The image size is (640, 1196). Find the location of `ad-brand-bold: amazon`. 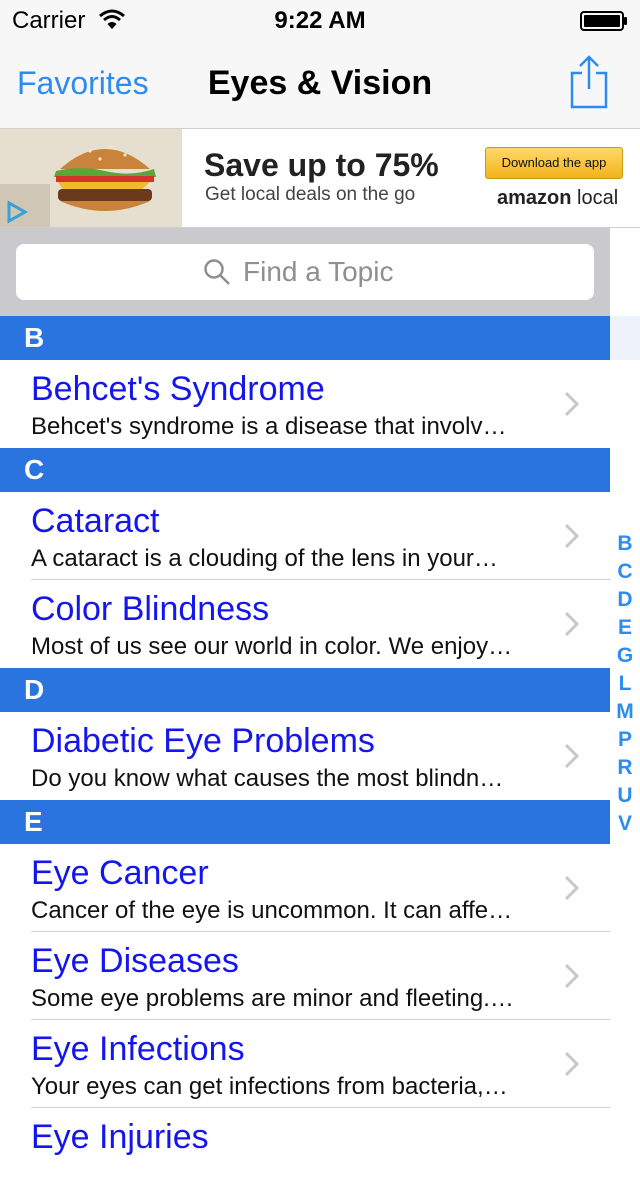

ad-brand-bold: amazon is located at coordinates (534, 198).